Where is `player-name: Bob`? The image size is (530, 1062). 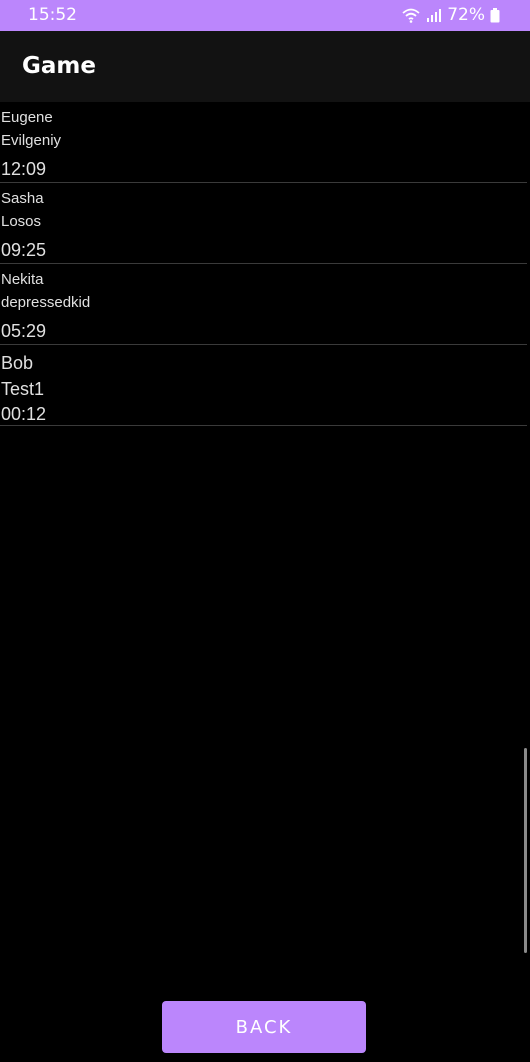 player-name: Bob is located at coordinates (17, 363).